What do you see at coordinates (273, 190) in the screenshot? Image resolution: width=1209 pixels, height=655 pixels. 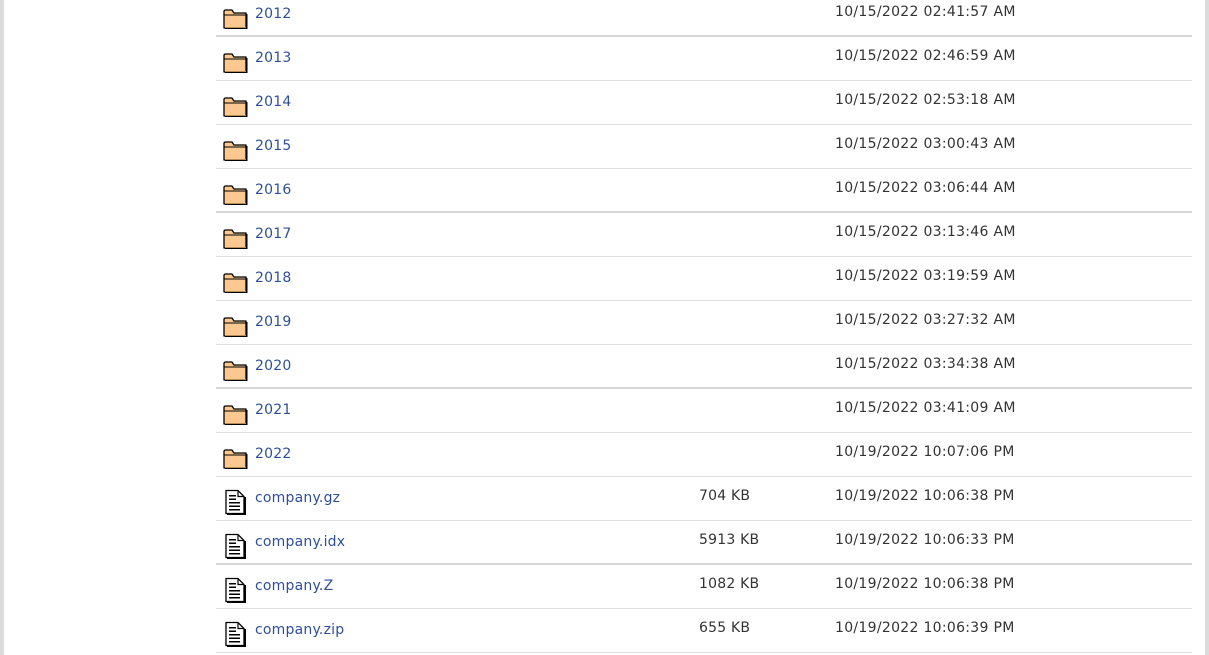 I see `folder-link: 2016` at bounding box center [273, 190].